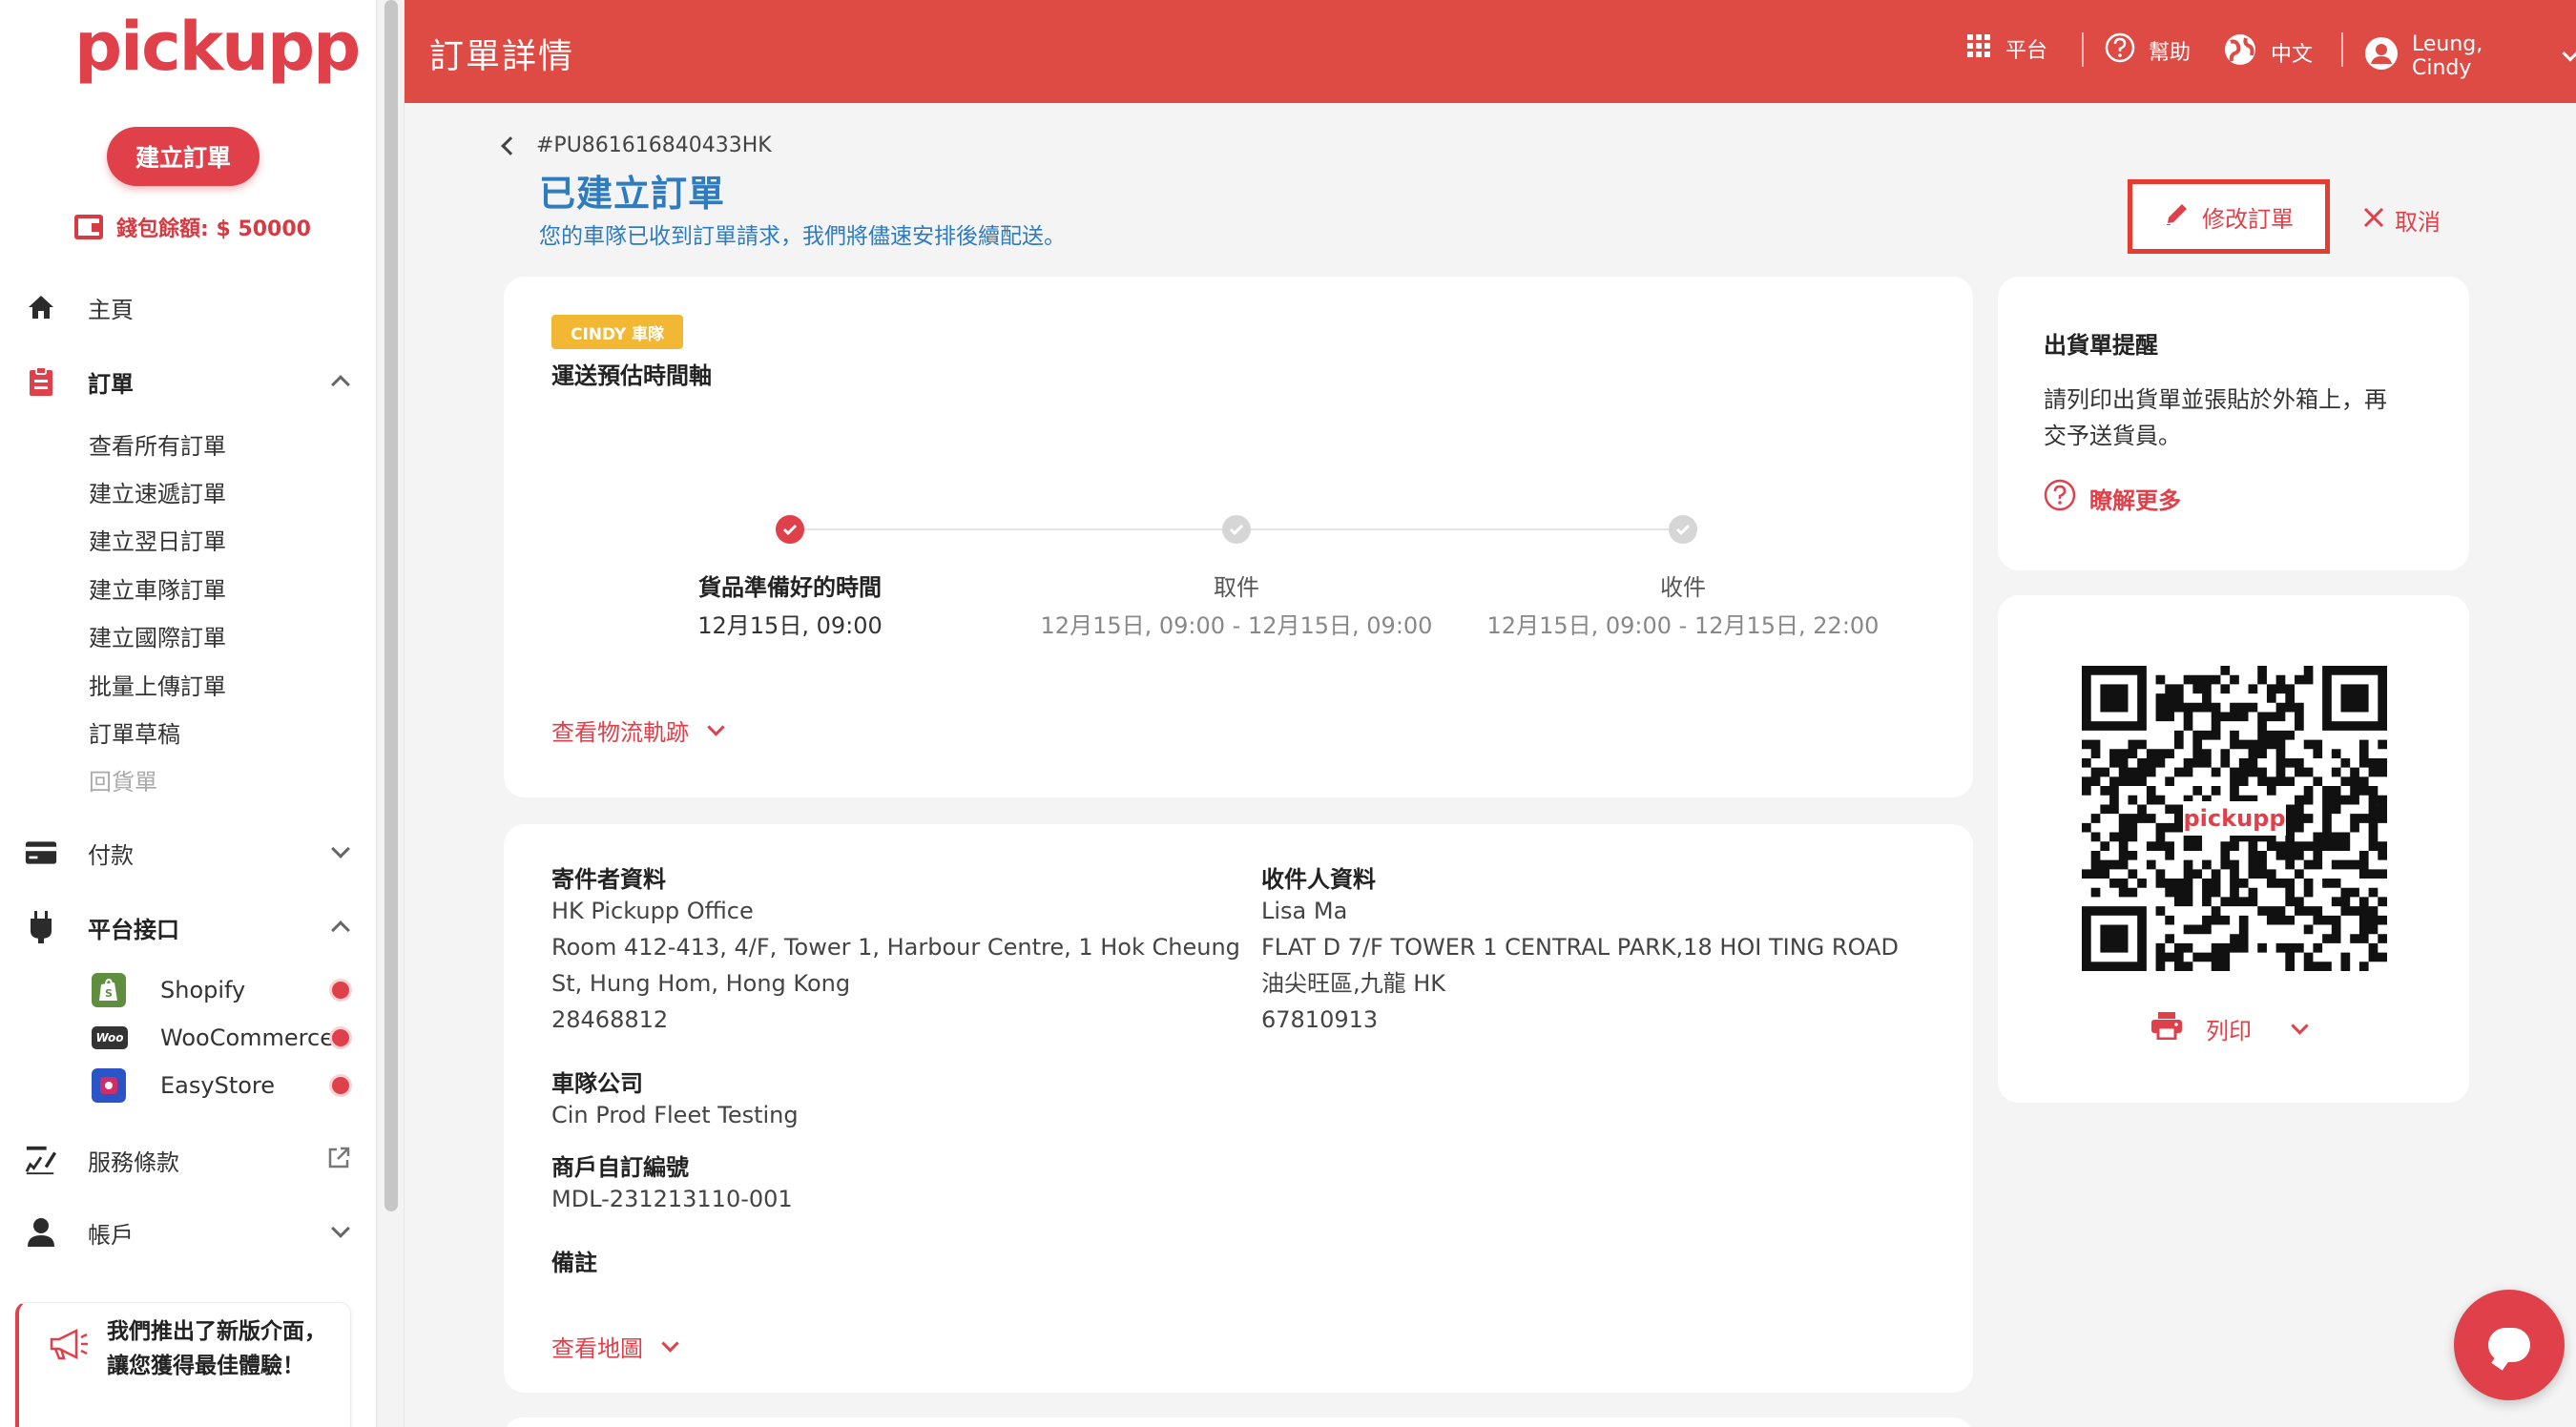  I want to click on nav-orders-label: 訂單, so click(111, 384).